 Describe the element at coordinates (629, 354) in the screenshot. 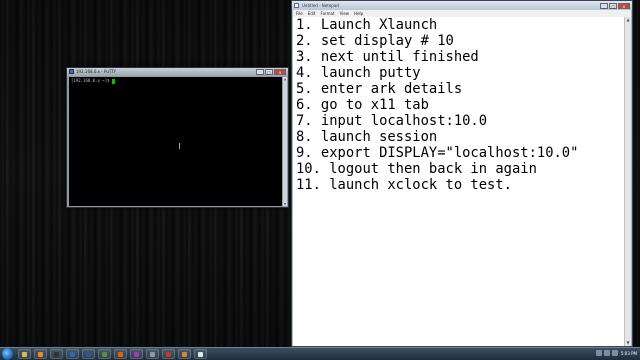

I see `taskbar-clock: 5:03 PM` at that location.